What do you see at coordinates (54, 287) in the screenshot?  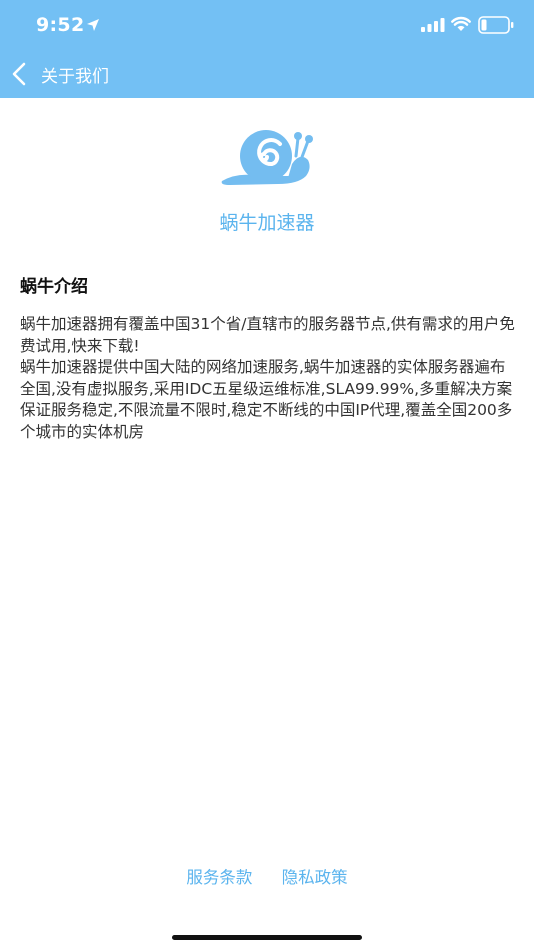 I see `intro-heading: 蜗牛介绍` at bounding box center [54, 287].